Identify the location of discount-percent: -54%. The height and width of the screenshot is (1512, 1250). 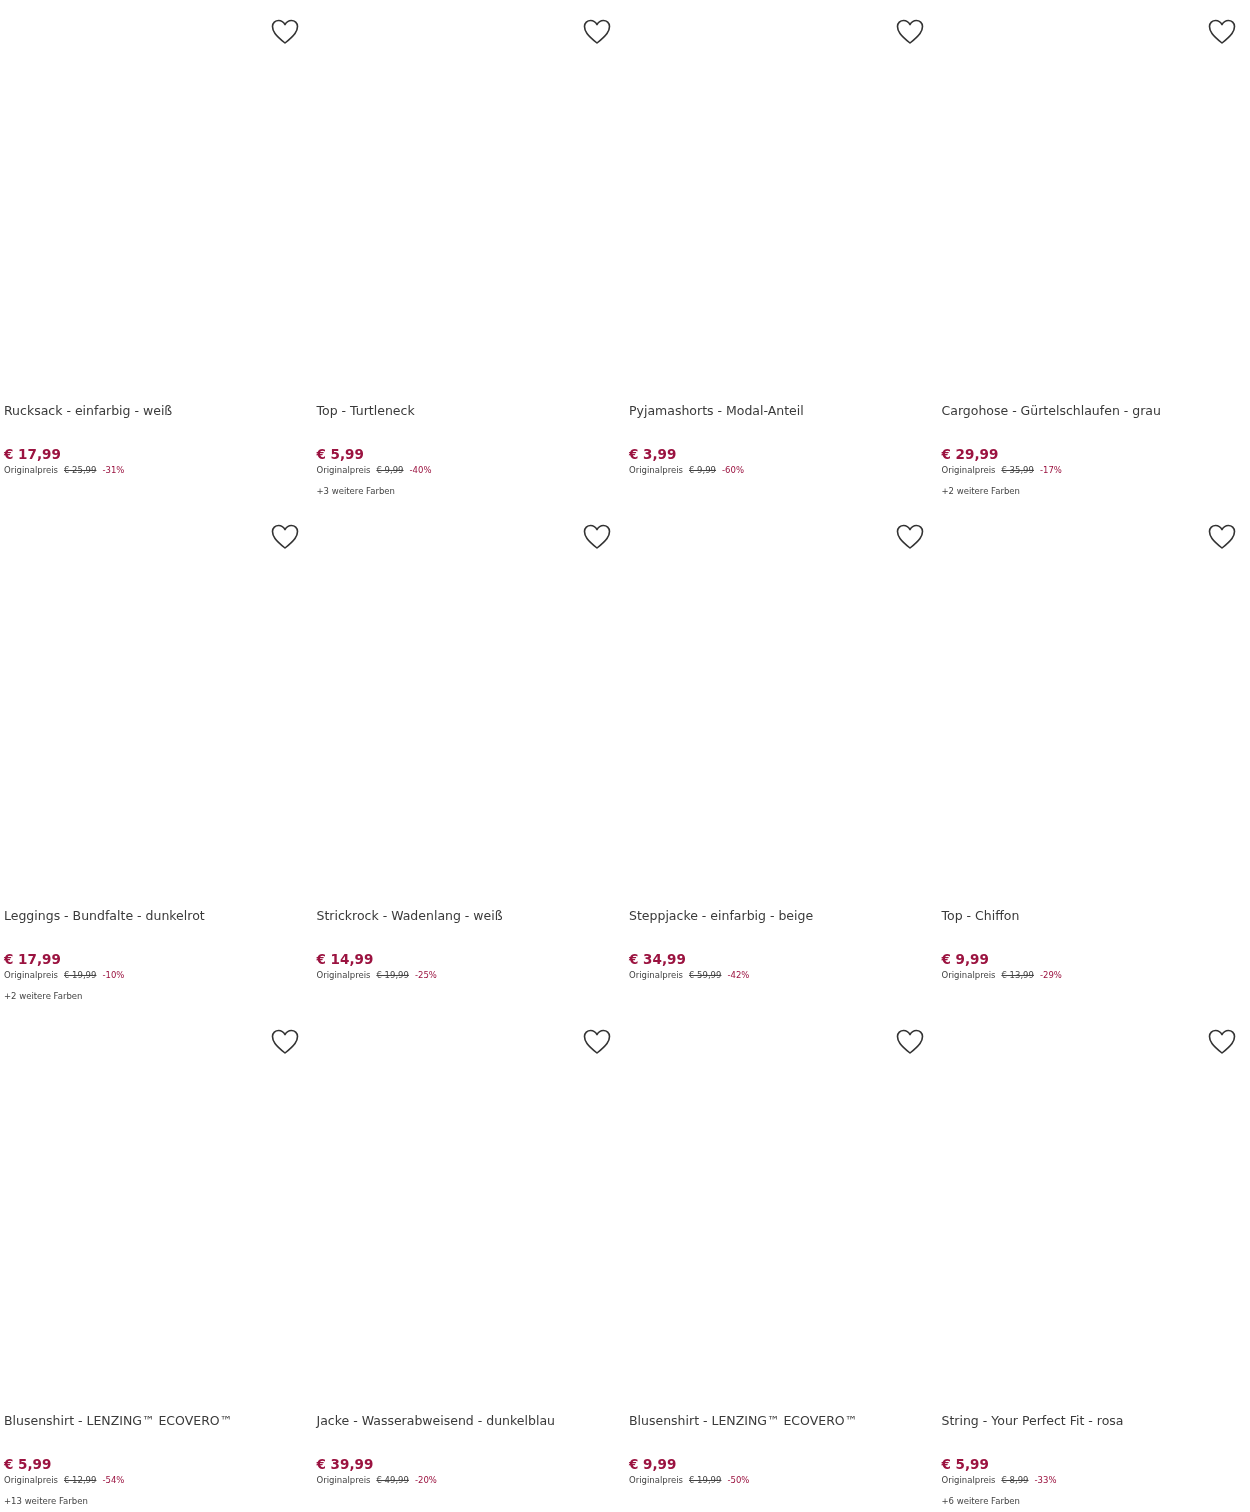
(113, 1480).